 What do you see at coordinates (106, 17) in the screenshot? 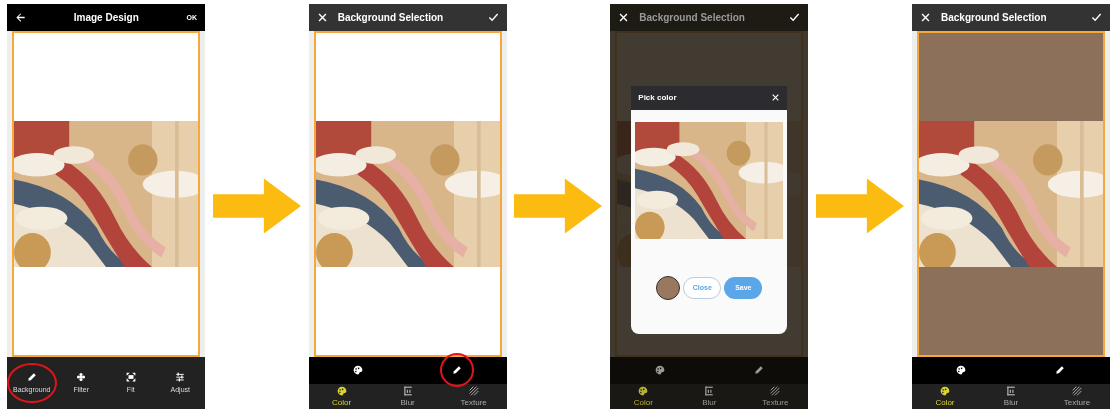
I see `screen-title: Image Design` at bounding box center [106, 17].